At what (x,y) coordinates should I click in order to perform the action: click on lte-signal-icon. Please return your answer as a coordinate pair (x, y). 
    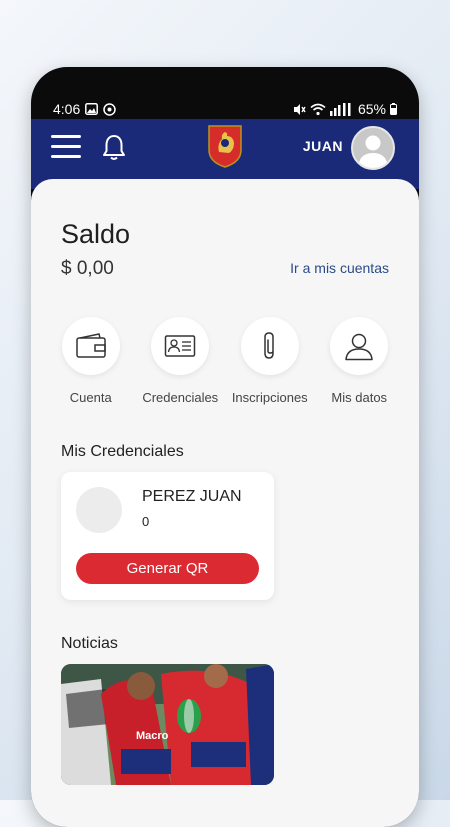
    Looking at the image, I should click on (340, 109).